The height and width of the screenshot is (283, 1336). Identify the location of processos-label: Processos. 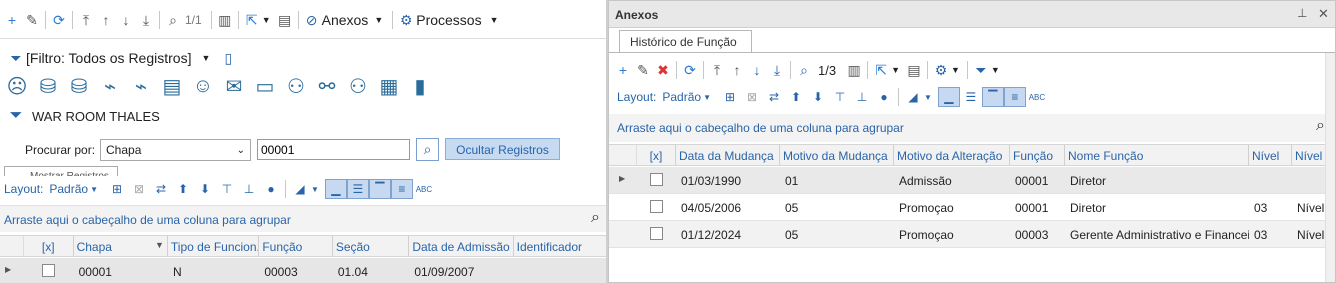
(448, 20).